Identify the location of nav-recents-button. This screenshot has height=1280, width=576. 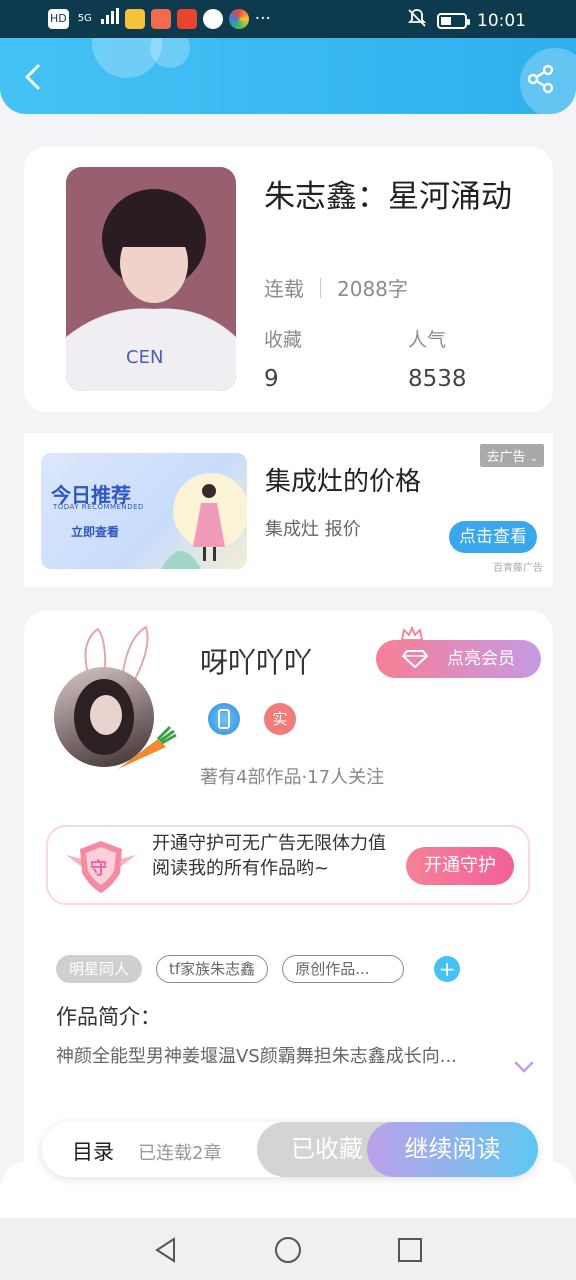
(410, 1250).